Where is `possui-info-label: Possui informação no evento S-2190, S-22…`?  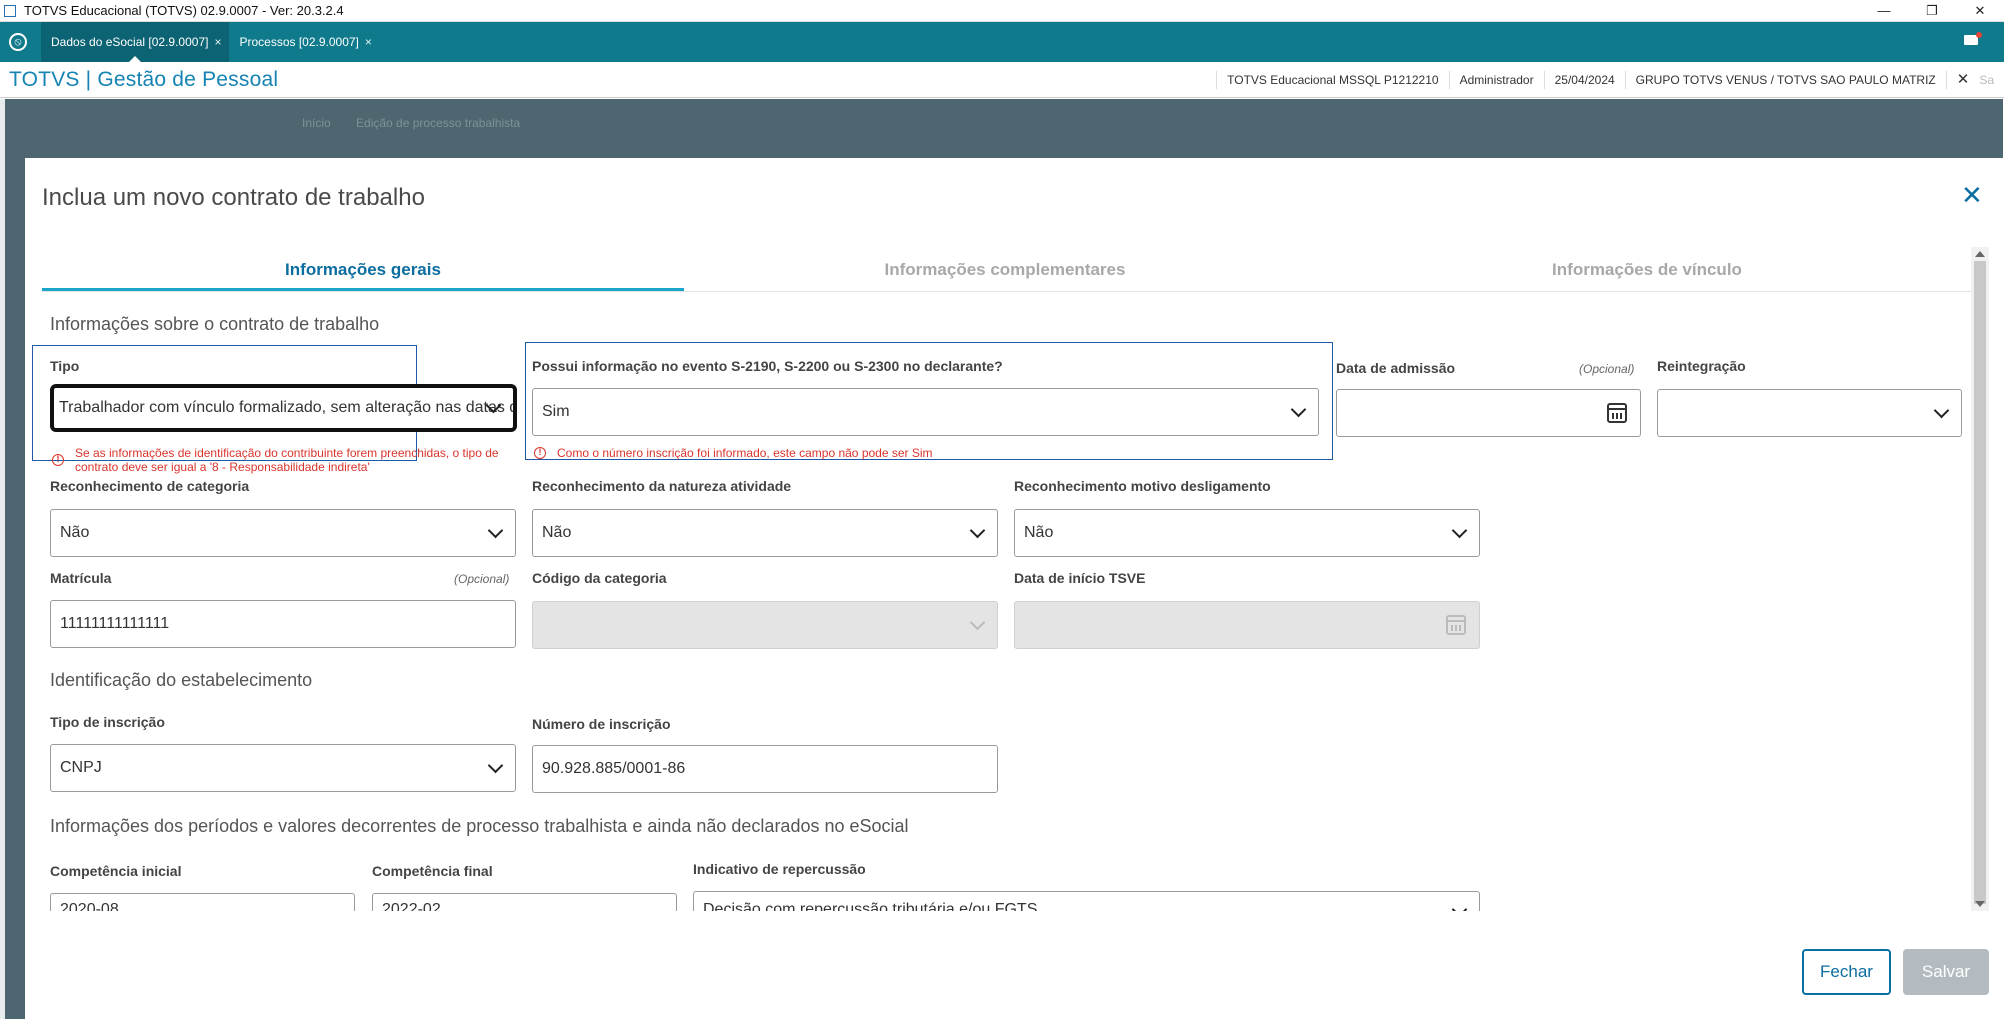 possui-info-label: Possui informação no evento S-2190, S-22… is located at coordinates (767, 366).